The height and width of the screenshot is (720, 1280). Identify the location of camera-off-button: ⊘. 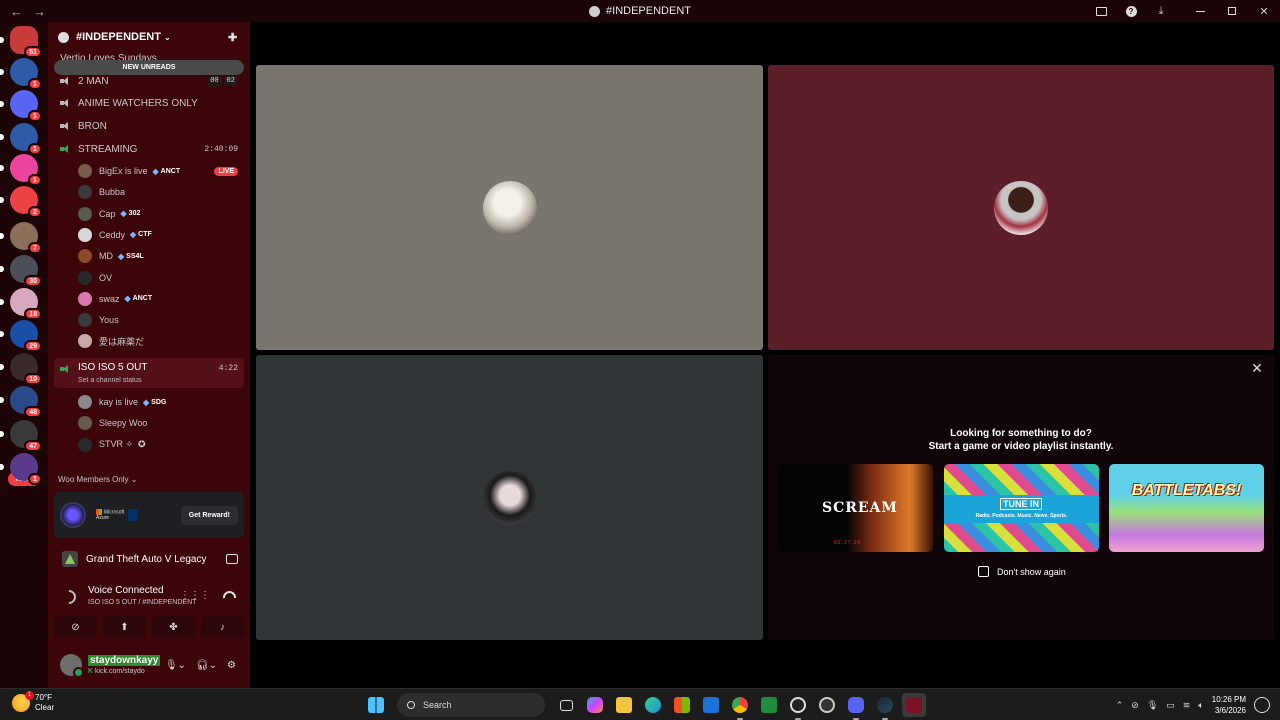
(75, 627).